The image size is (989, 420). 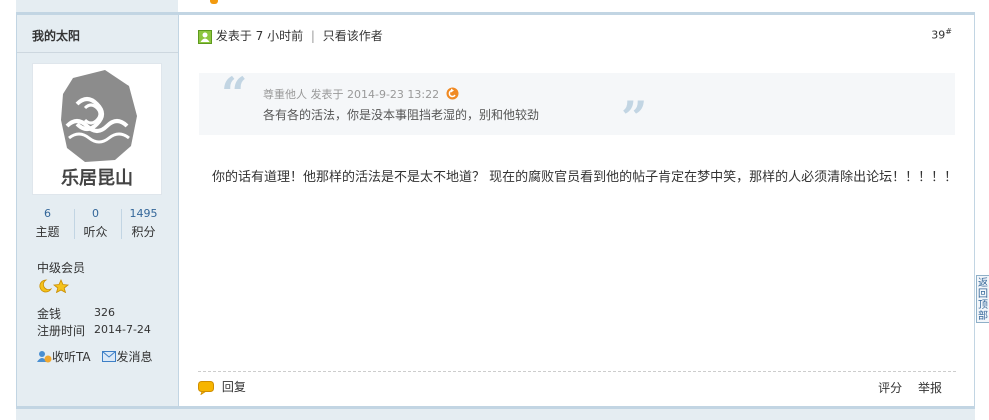 What do you see at coordinates (109, 356) in the screenshot?
I see `mail-icon` at bounding box center [109, 356].